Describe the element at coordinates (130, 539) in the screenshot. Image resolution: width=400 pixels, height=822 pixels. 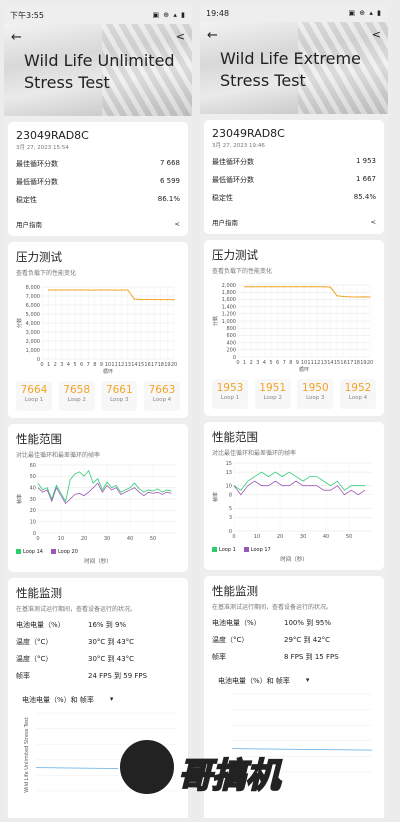
I see `x-tick-label: 40` at that location.